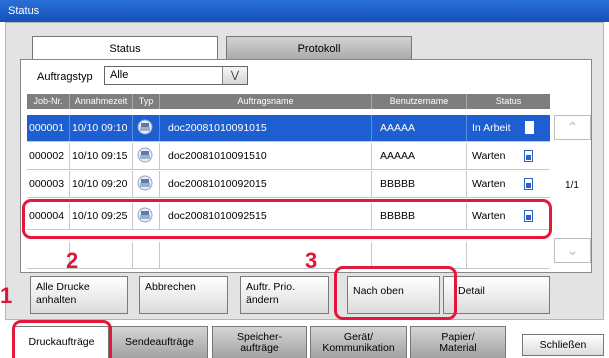  Describe the element at coordinates (265, 128) in the screenshot. I see `job-name: doc20081010091015` at that location.